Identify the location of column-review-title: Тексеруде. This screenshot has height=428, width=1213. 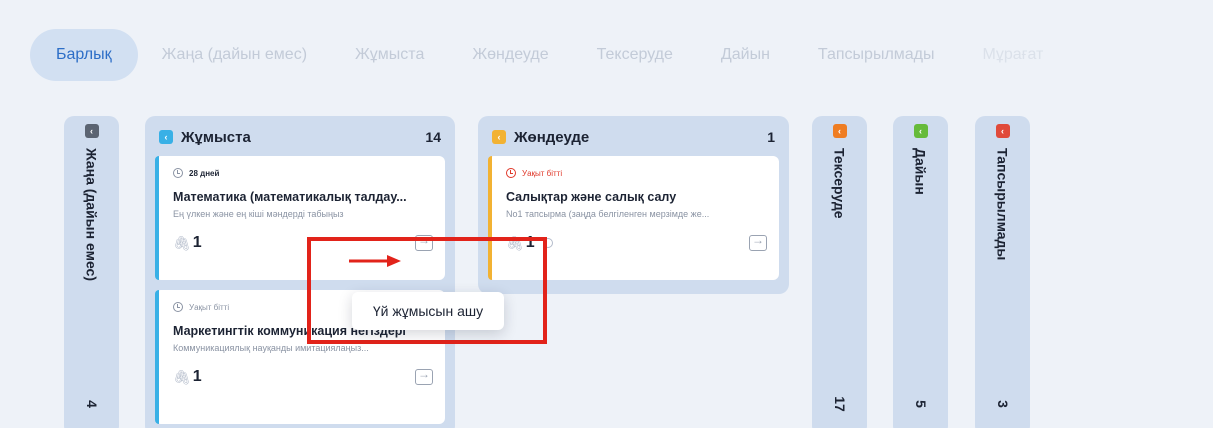
(839, 183).